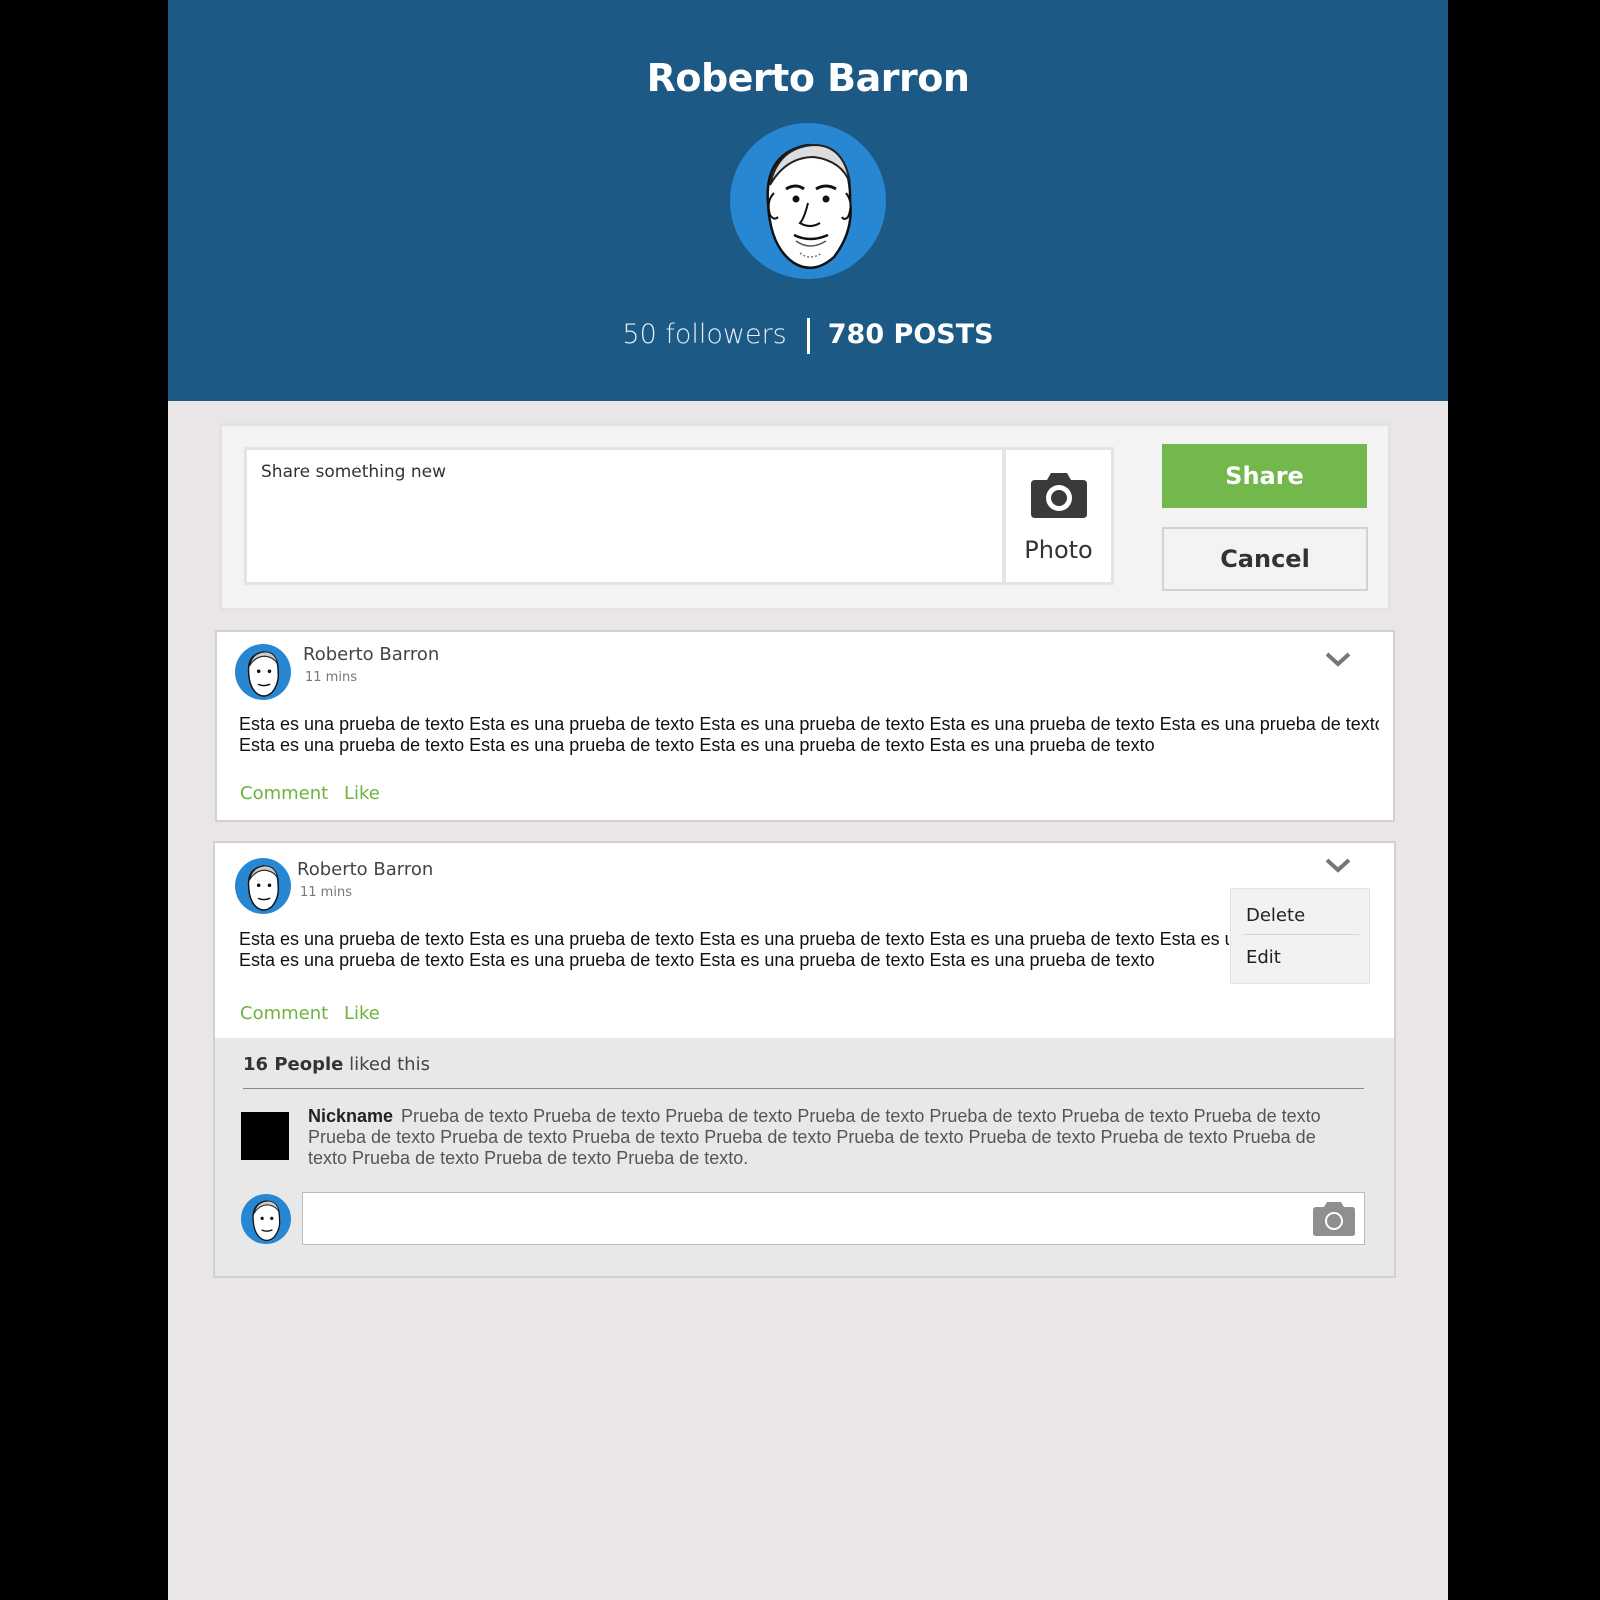  I want to click on edit-menu-item: Edit, so click(1263, 957).